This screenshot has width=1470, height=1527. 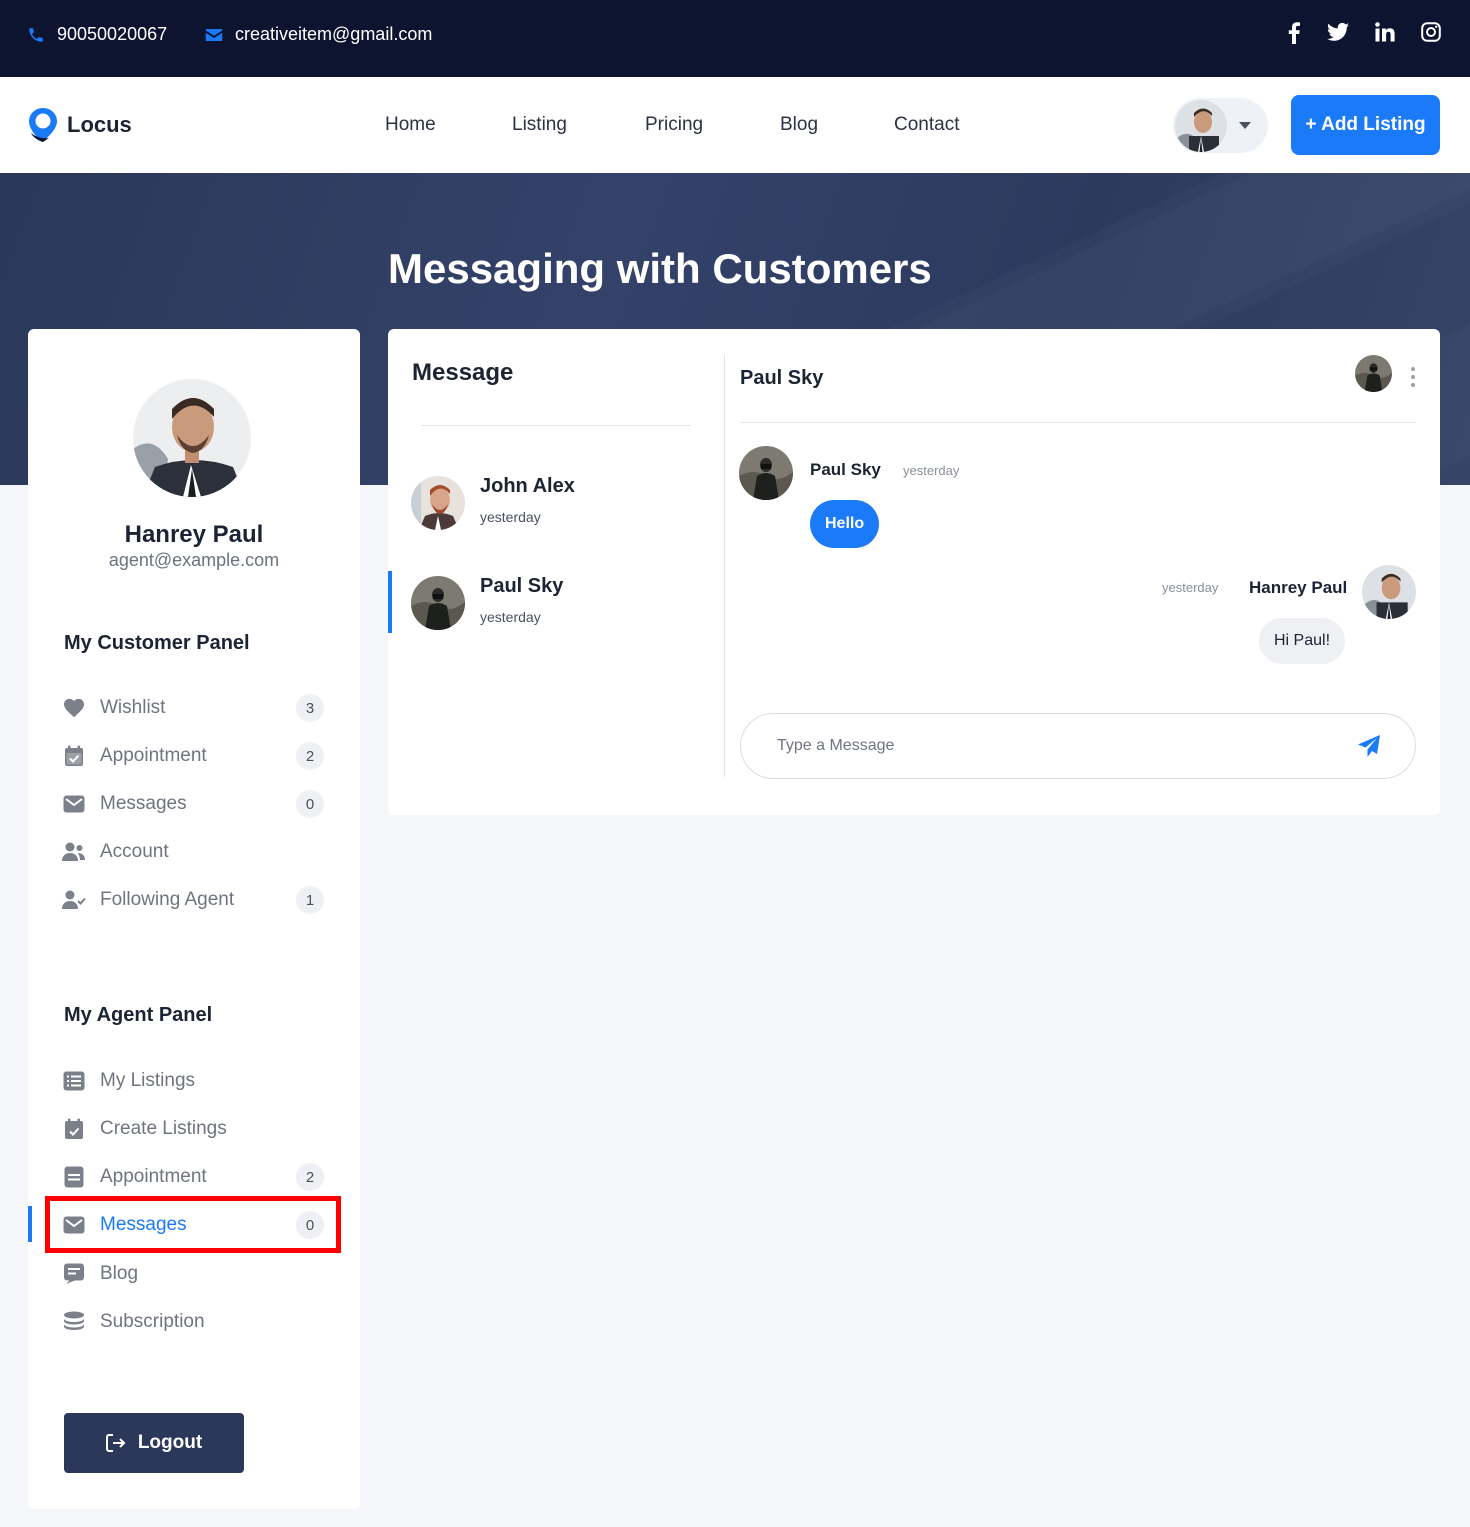 What do you see at coordinates (310, 708) in the screenshot?
I see `count-badge: 3` at bounding box center [310, 708].